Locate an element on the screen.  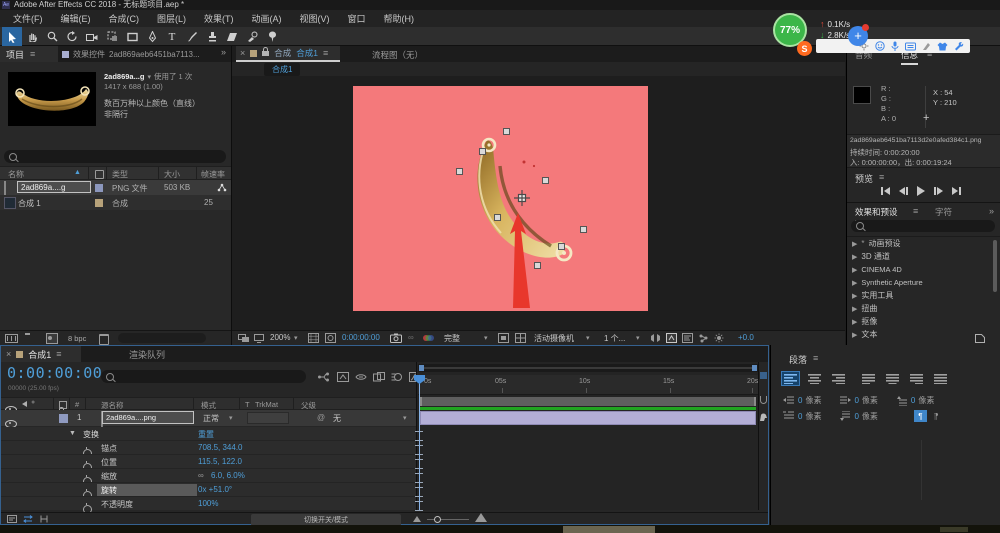
layer-duration-bar is located at coordinates (588, 418).